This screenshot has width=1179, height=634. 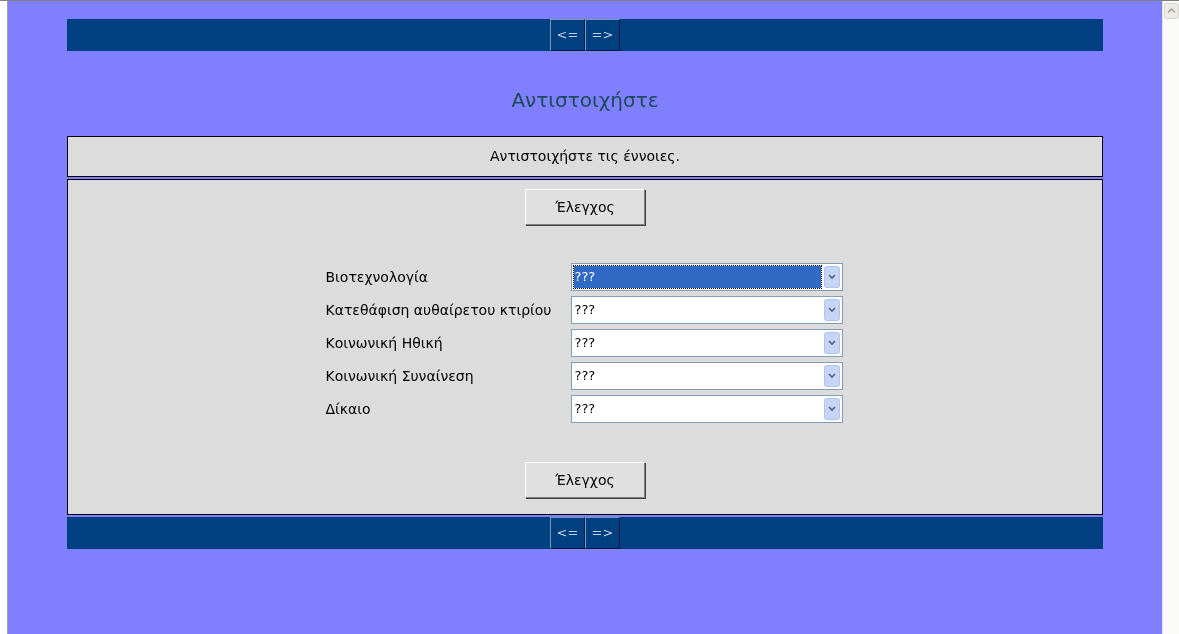 I want to click on page-title: Αντιστοιχήστε, so click(x=585, y=100).